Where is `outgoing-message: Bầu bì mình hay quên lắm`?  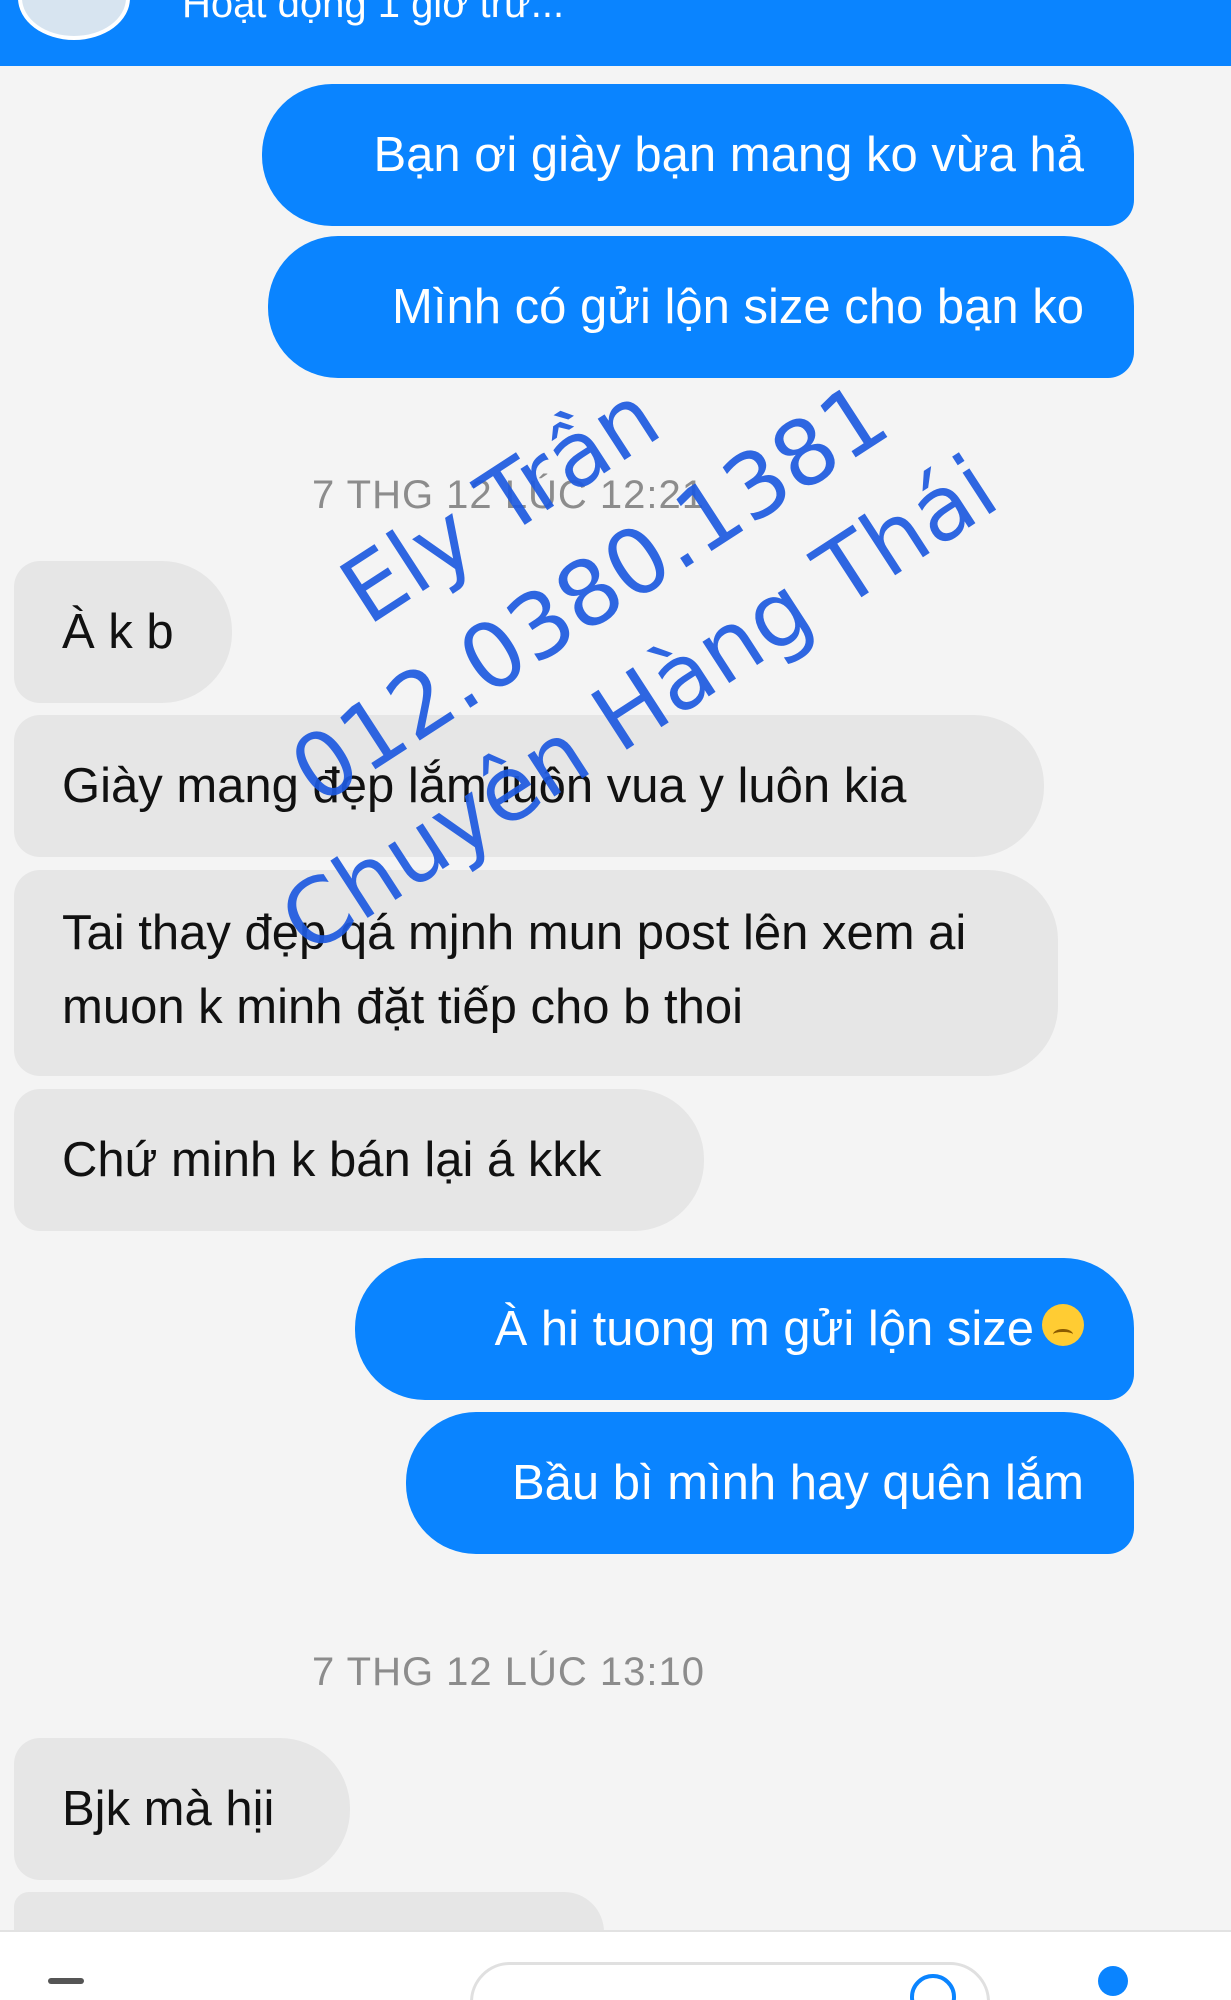
outgoing-message: Bầu bì mình hay quên lắm is located at coordinates (770, 1483).